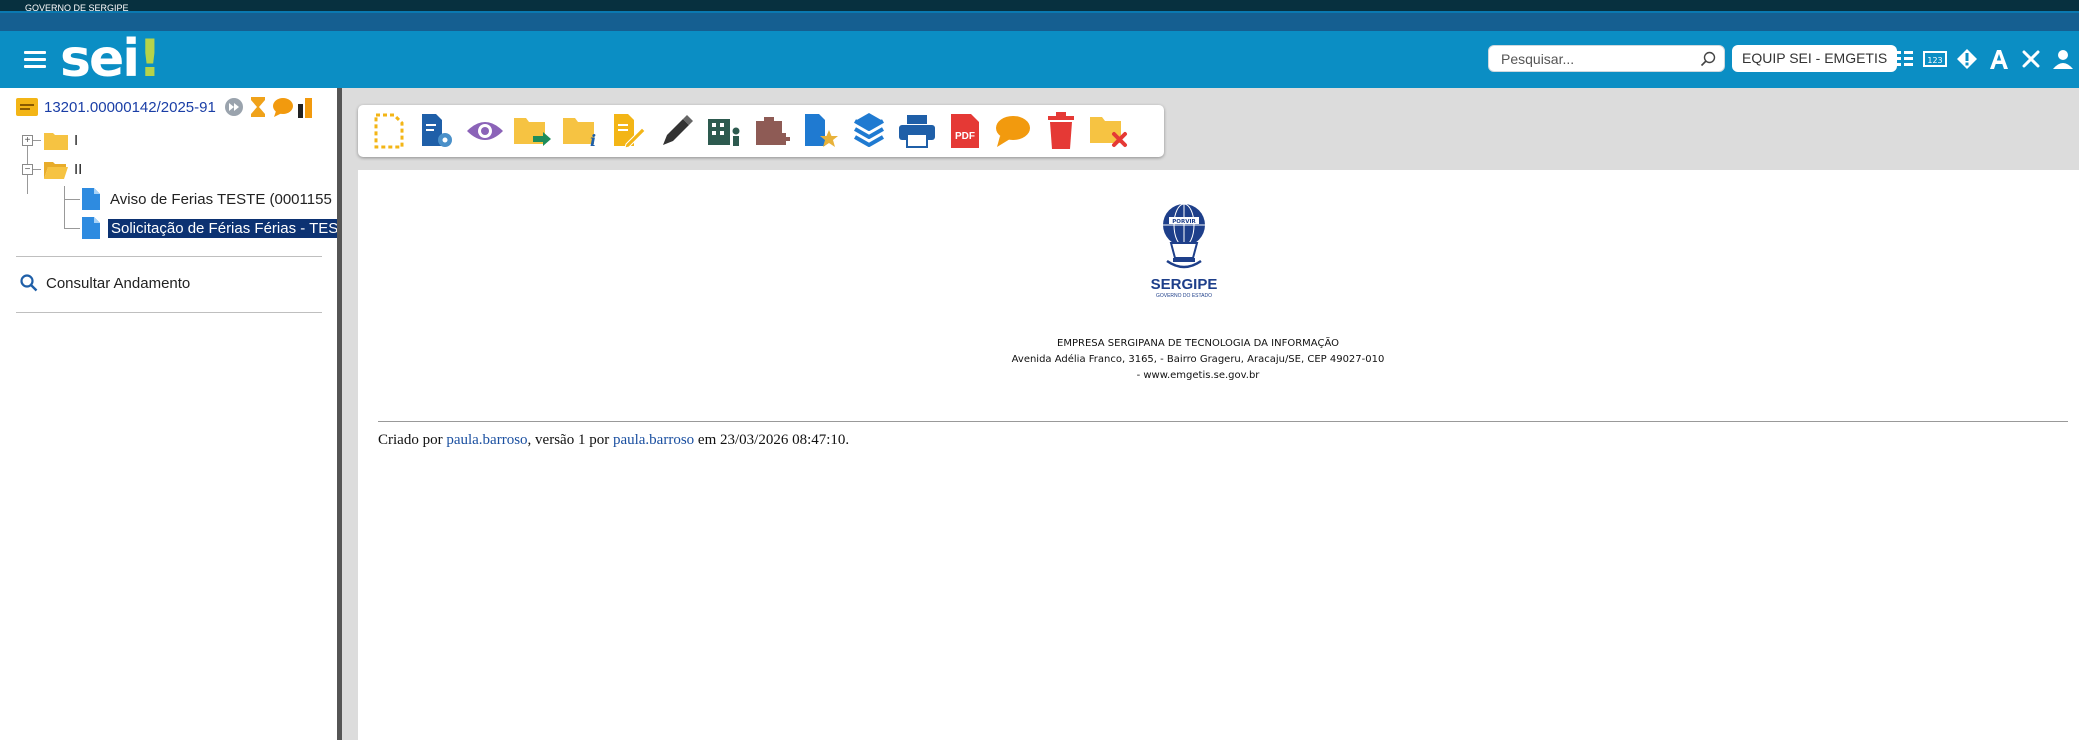  What do you see at coordinates (593, 139) in the screenshot?
I see `svg-text: i` at bounding box center [593, 139].